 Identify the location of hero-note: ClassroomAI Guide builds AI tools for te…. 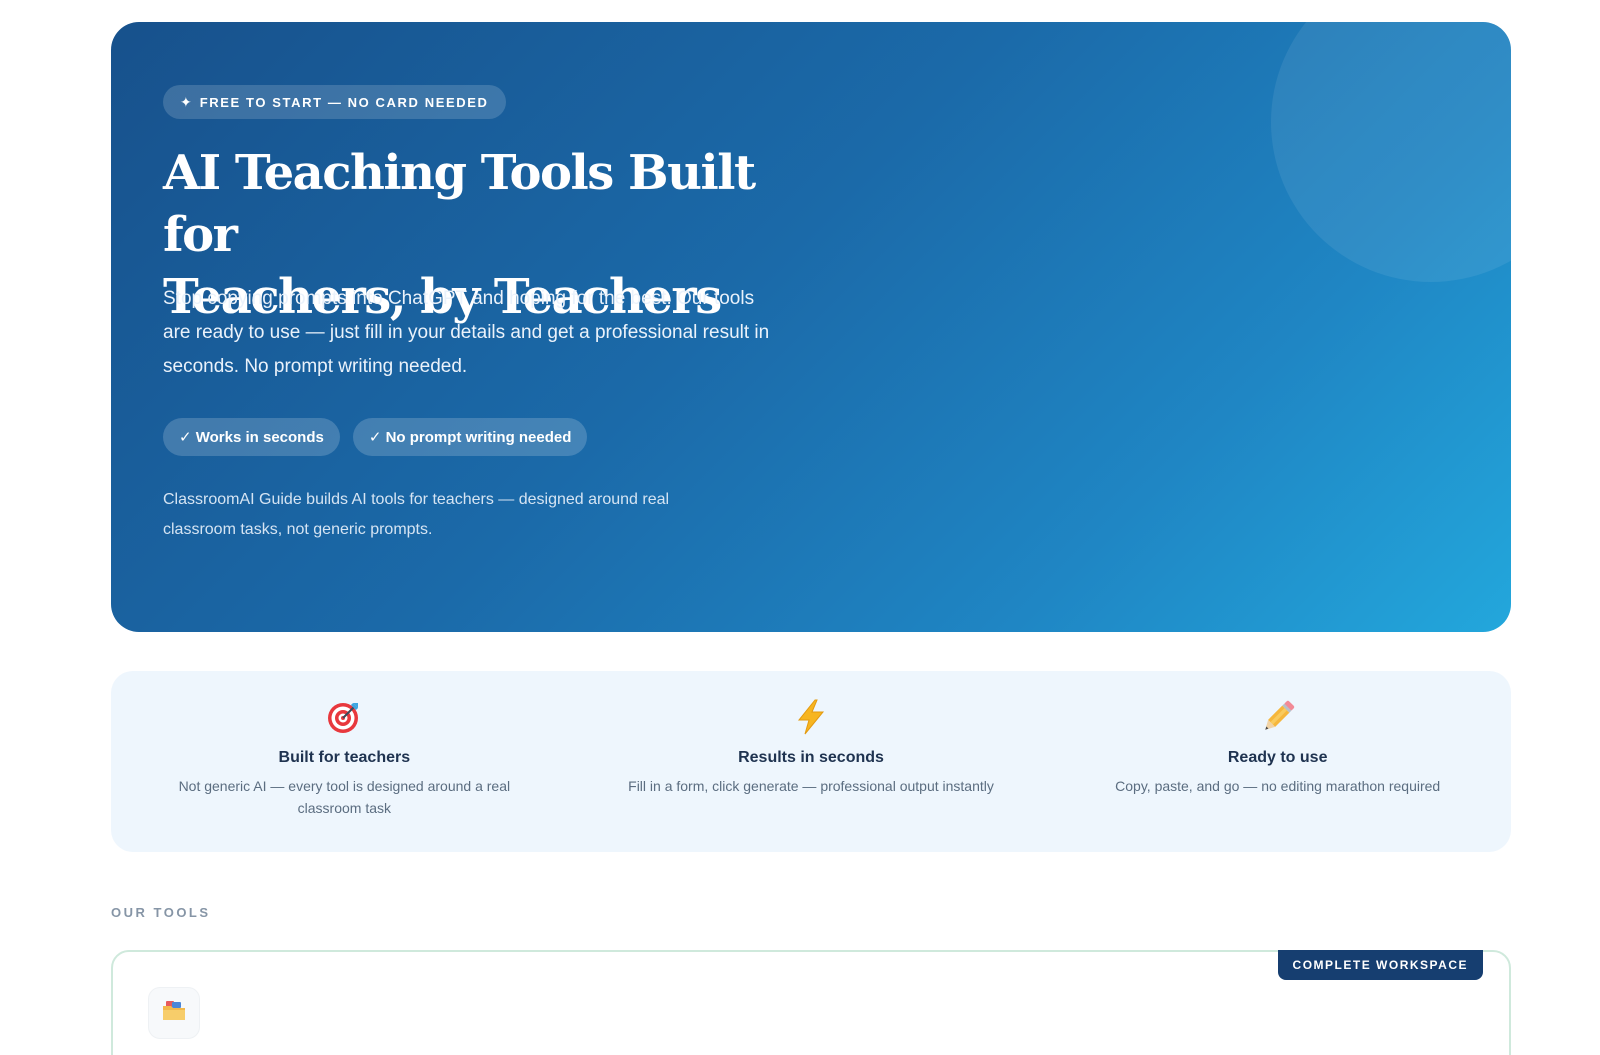
(416, 514).